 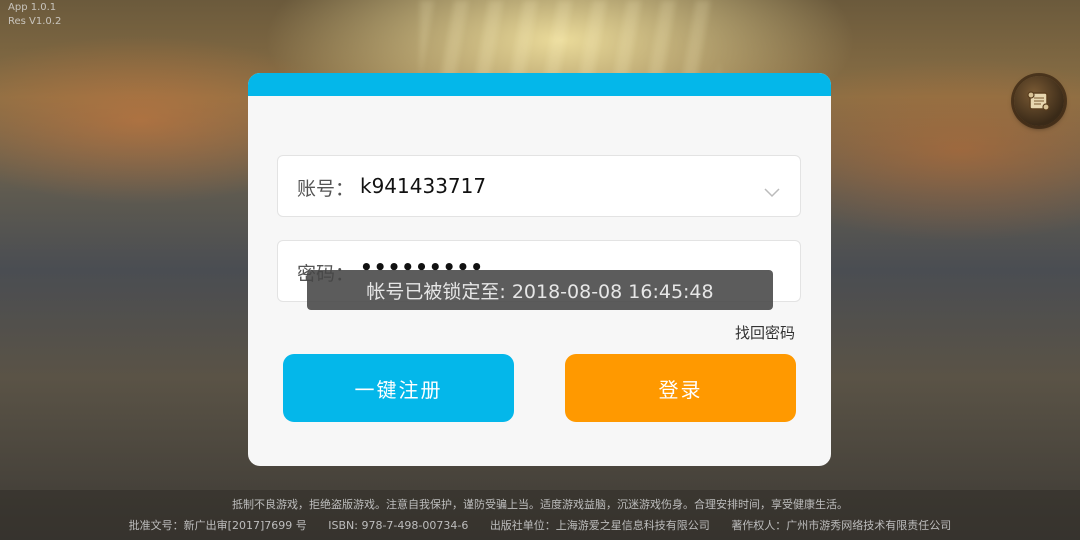 I want to click on app-version: App 1.0.1, so click(x=32, y=7).